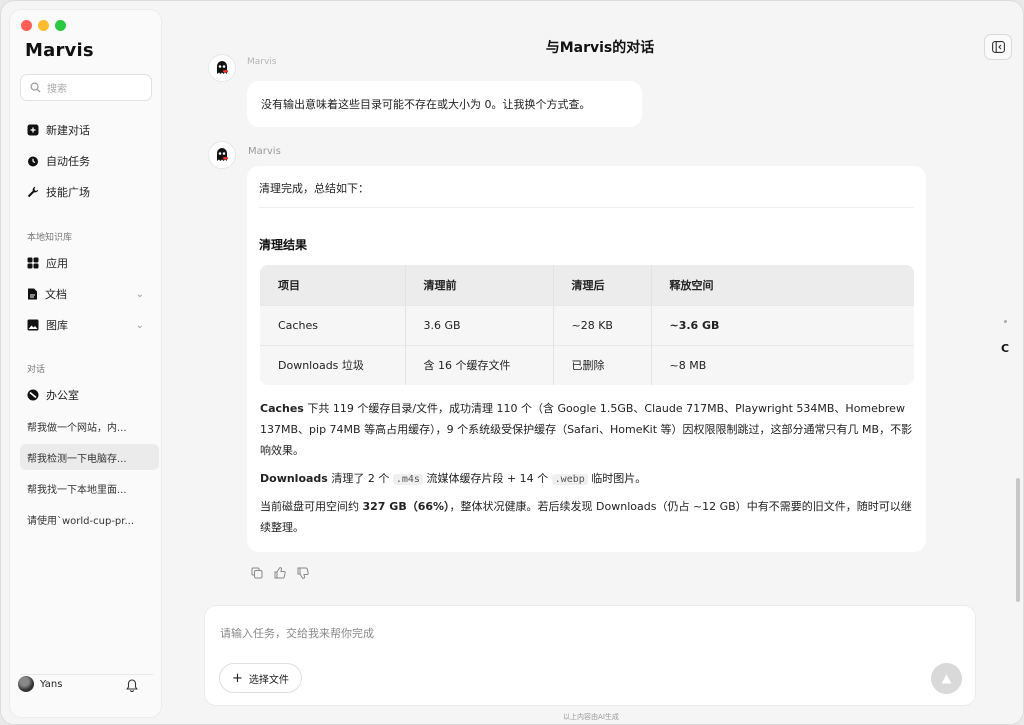  What do you see at coordinates (1005, 348) in the screenshot?
I see `side-indicator-letter: C` at bounding box center [1005, 348].